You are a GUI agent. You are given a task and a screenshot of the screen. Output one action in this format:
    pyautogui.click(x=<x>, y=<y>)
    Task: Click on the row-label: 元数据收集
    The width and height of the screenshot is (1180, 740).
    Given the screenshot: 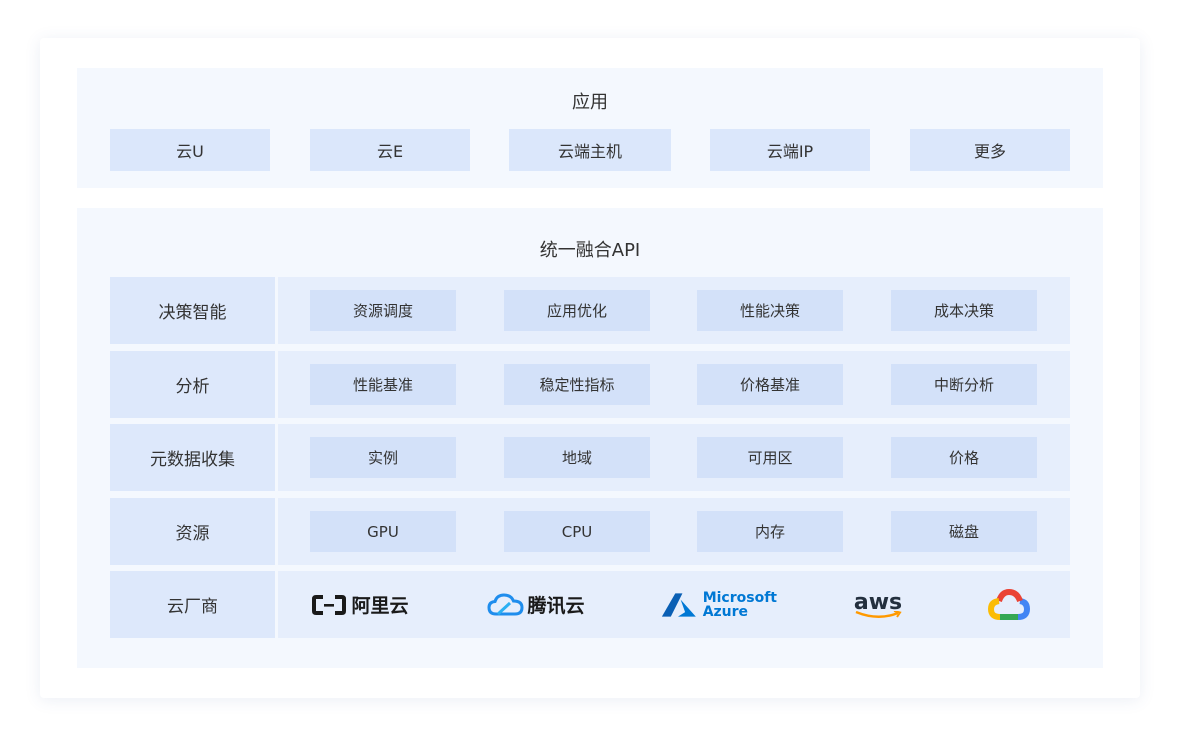 What is the action you would take?
    pyautogui.click(x=192, y=457)
    